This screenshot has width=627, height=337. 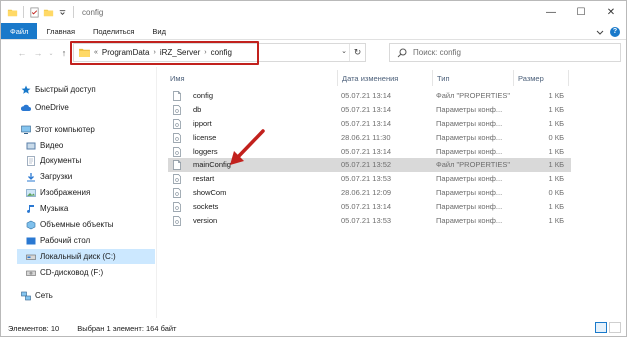 I want to click on breadcrumb-programdata: ProgramData, so click(x=126, y=52).